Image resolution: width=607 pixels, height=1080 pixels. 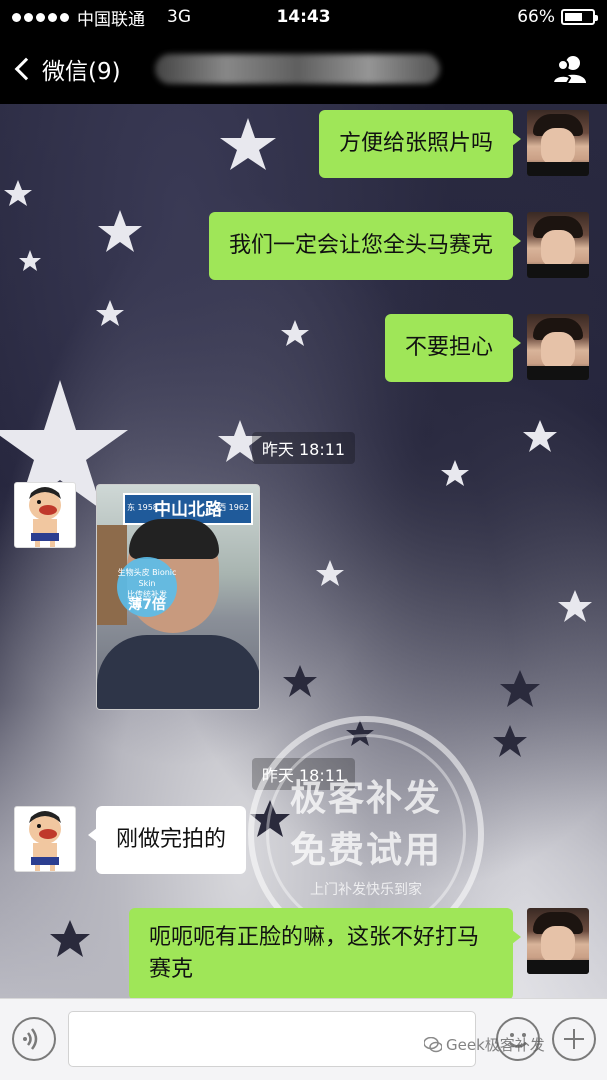 I want to click on add-attachment-button, so click(x=574, y=1039).